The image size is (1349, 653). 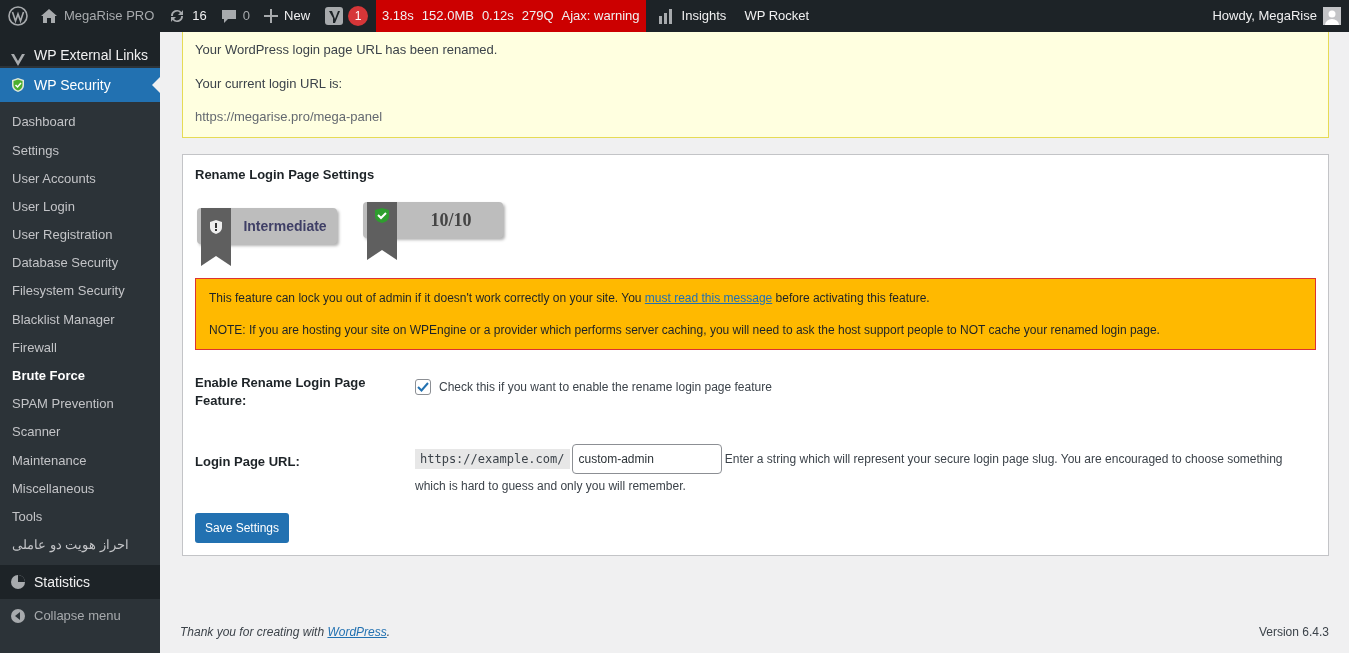 What do you see at coordinates (423, 387) in the screenshot?
I see `enable-checkbox` at bounding box center [423, 387].